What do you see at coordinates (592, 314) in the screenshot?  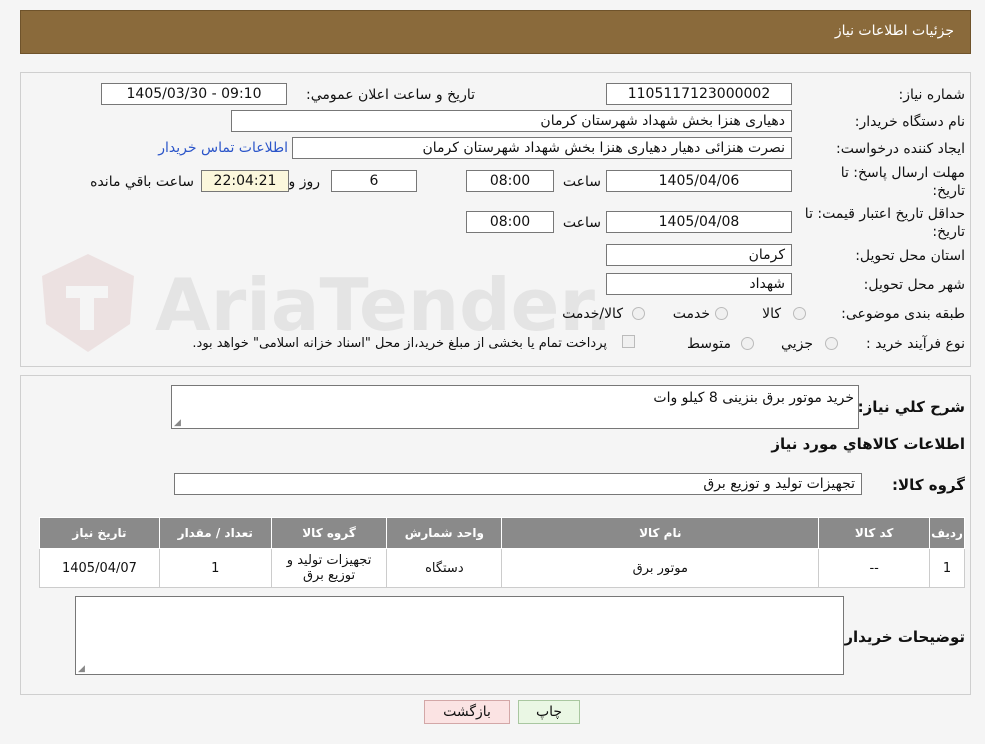 I see `category-option-goods-service: کالا/خدمت` at bounding box center [592, 314].